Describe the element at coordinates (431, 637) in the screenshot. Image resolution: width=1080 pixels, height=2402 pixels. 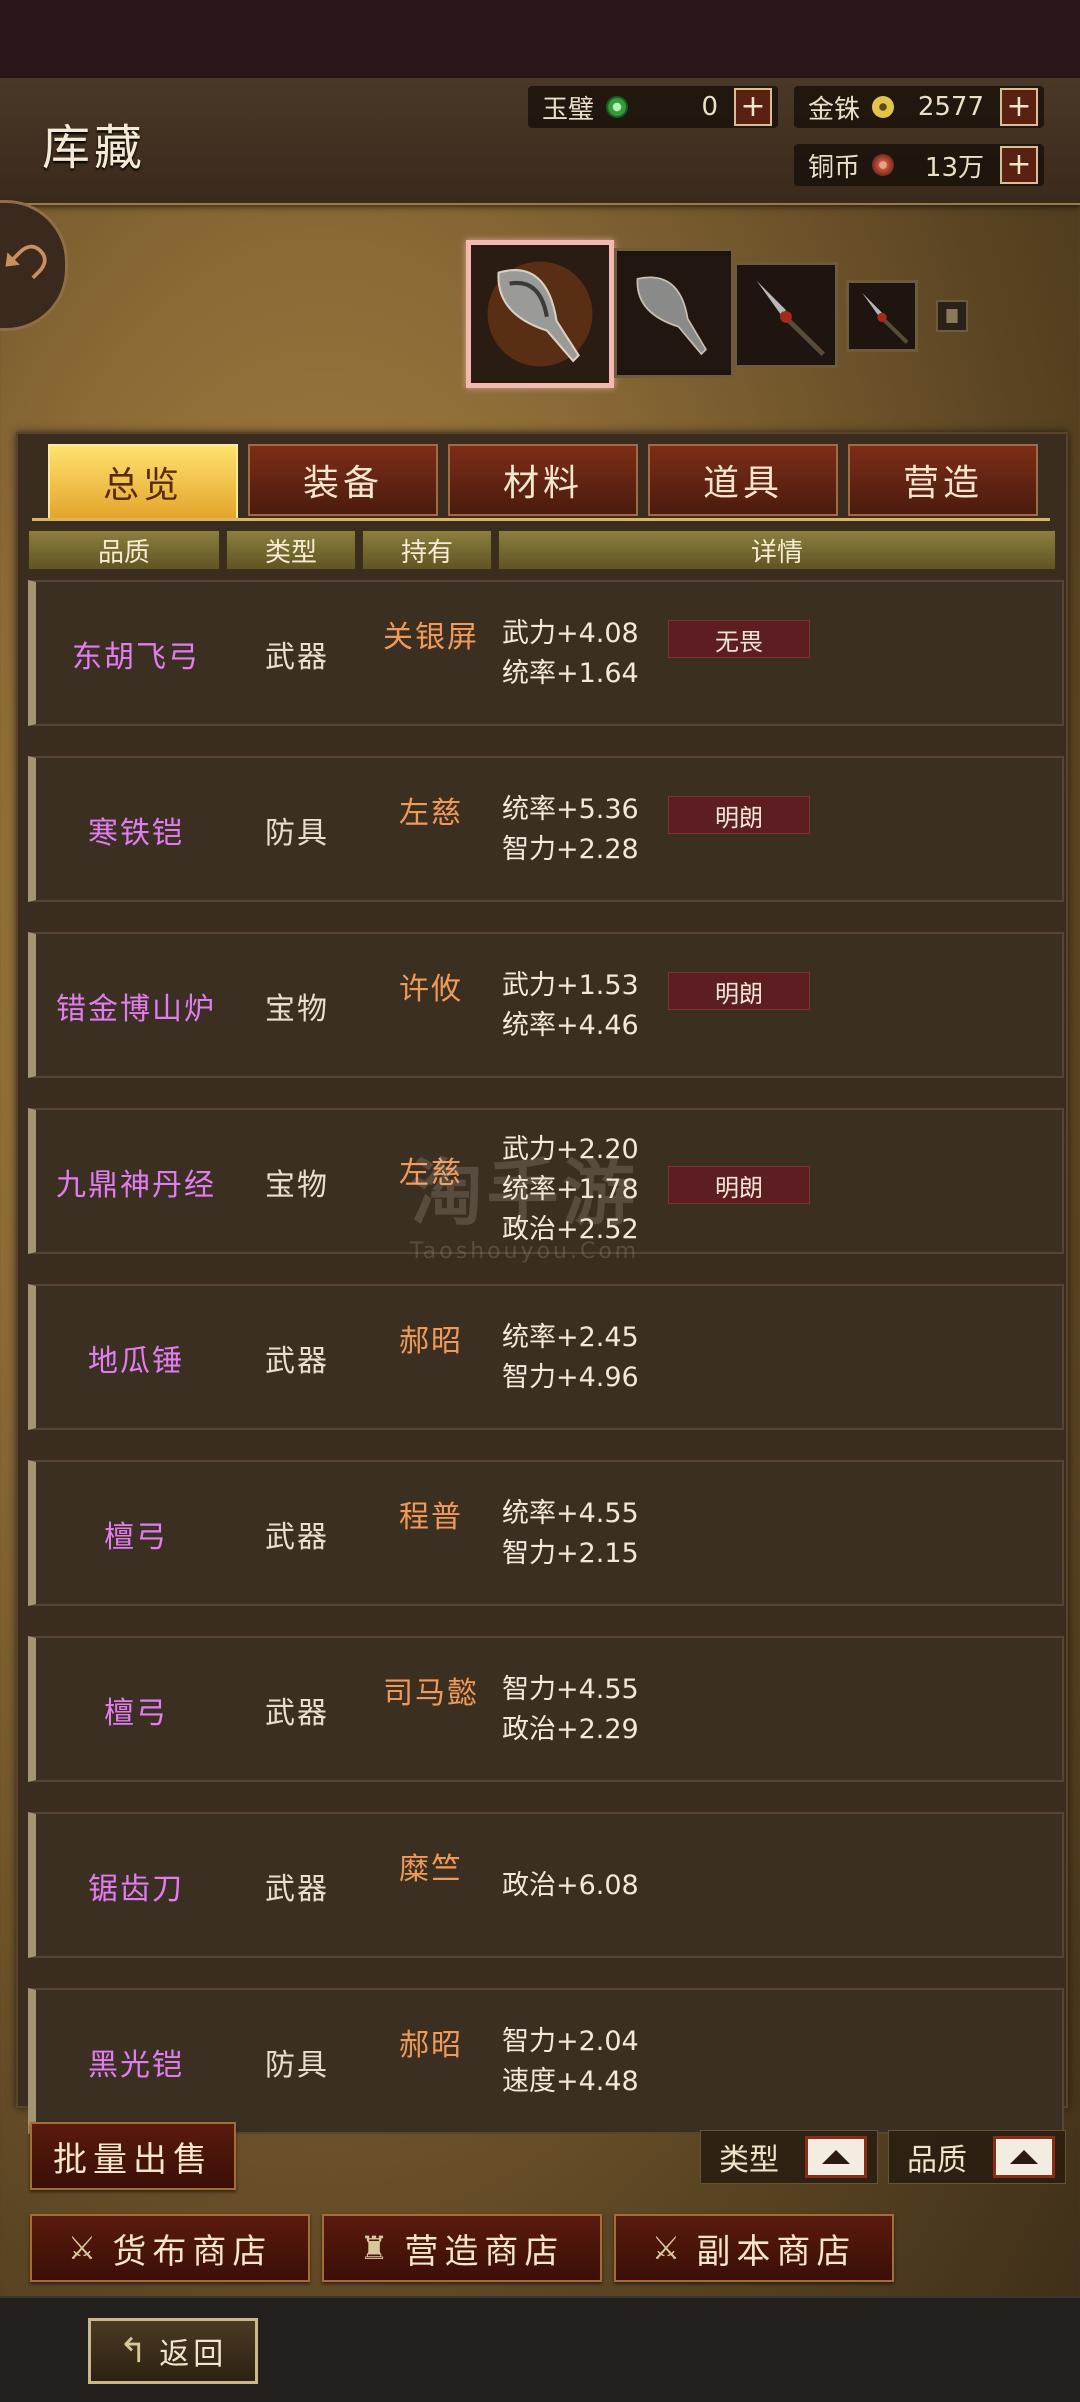
I see `item-holder: 关银屏` at that location.